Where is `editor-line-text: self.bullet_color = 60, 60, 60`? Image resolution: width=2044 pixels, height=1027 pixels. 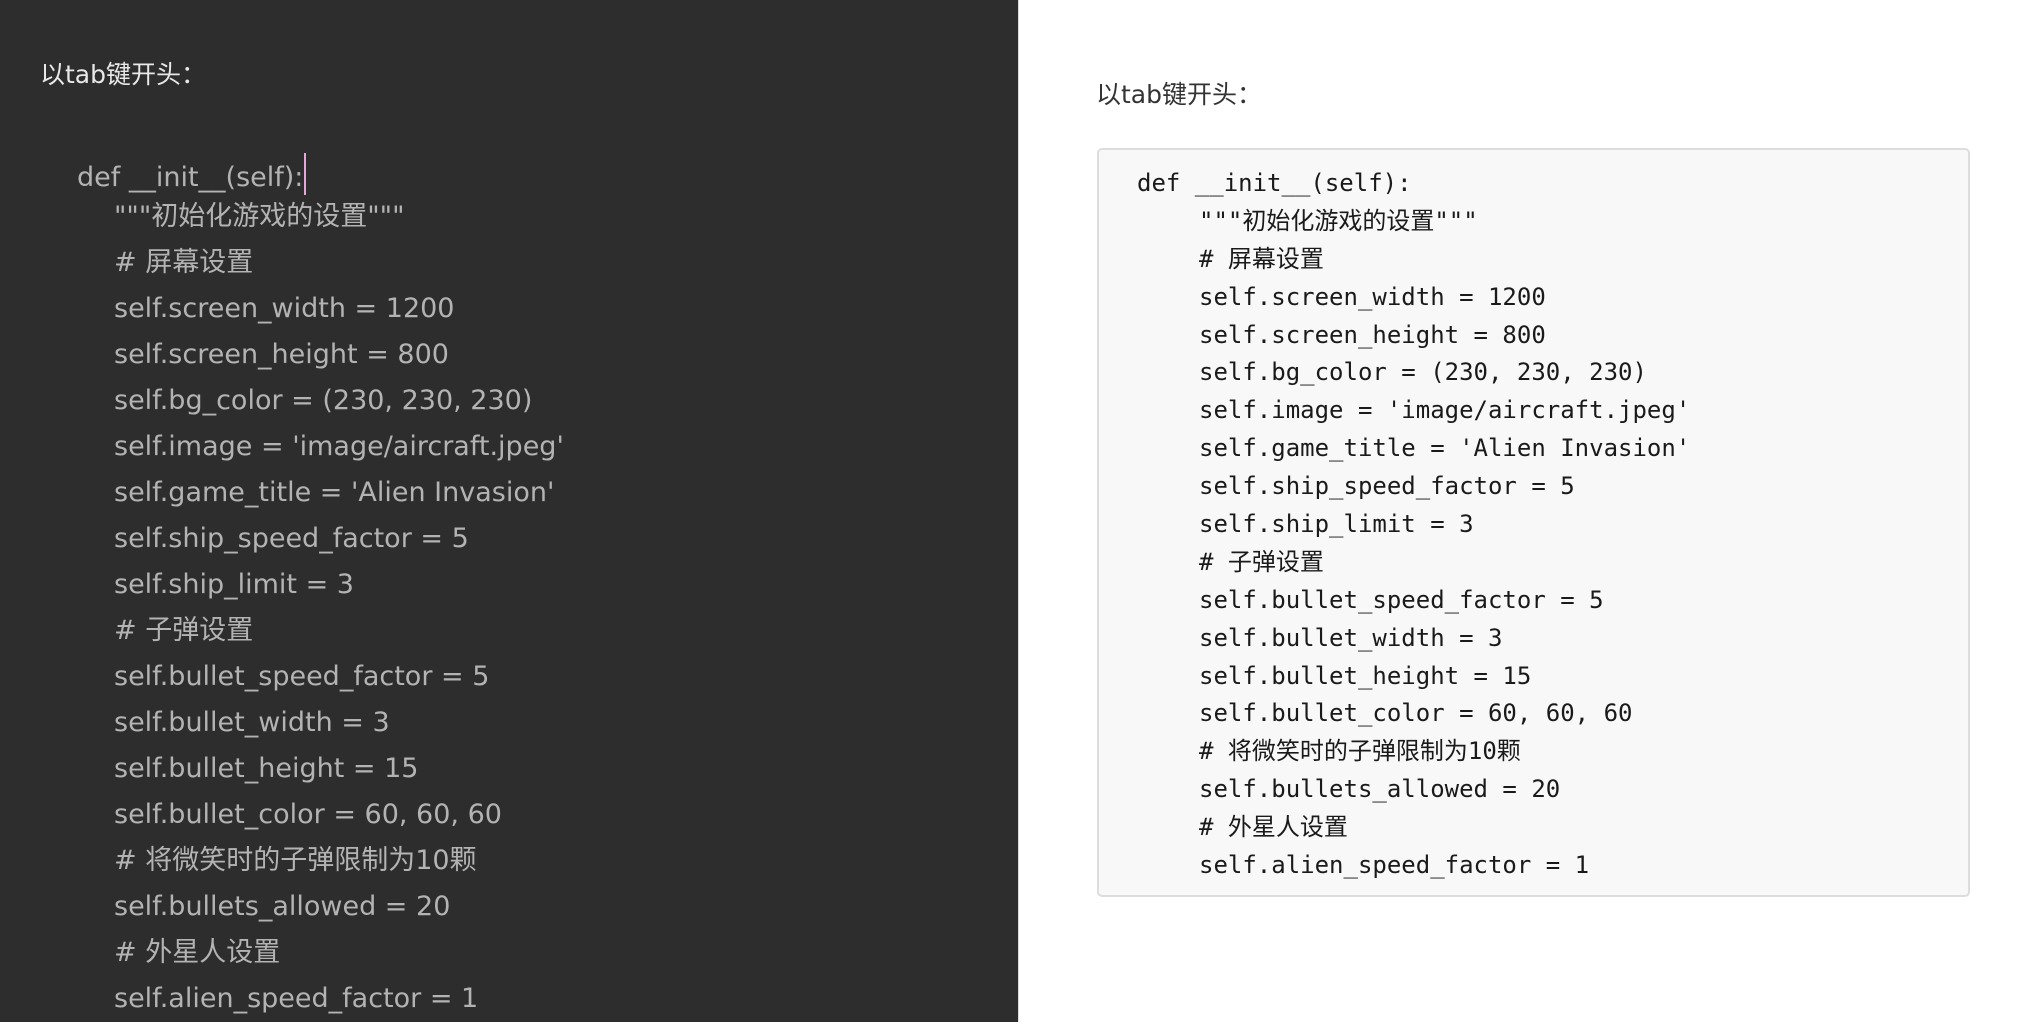
editor-line-text: self.bullet_color = 60, 60, 60 is located at coordinates (308, 814).